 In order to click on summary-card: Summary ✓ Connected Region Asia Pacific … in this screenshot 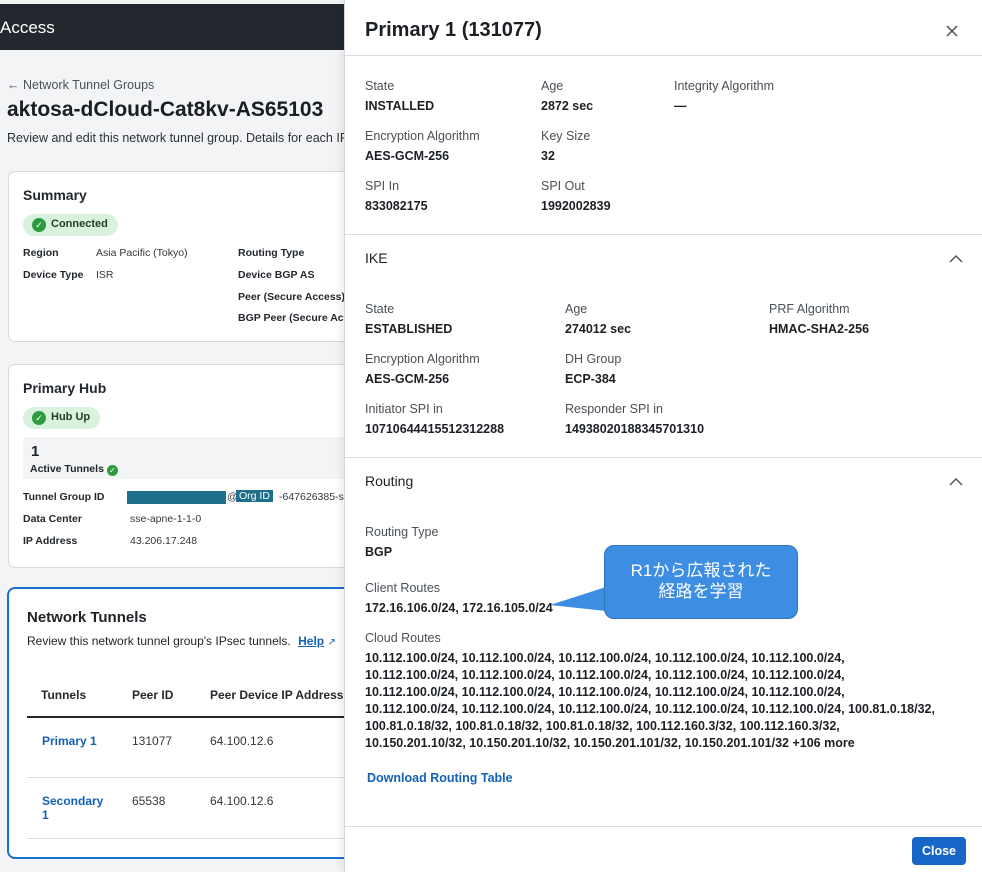, I will do `click(179, 256)`.